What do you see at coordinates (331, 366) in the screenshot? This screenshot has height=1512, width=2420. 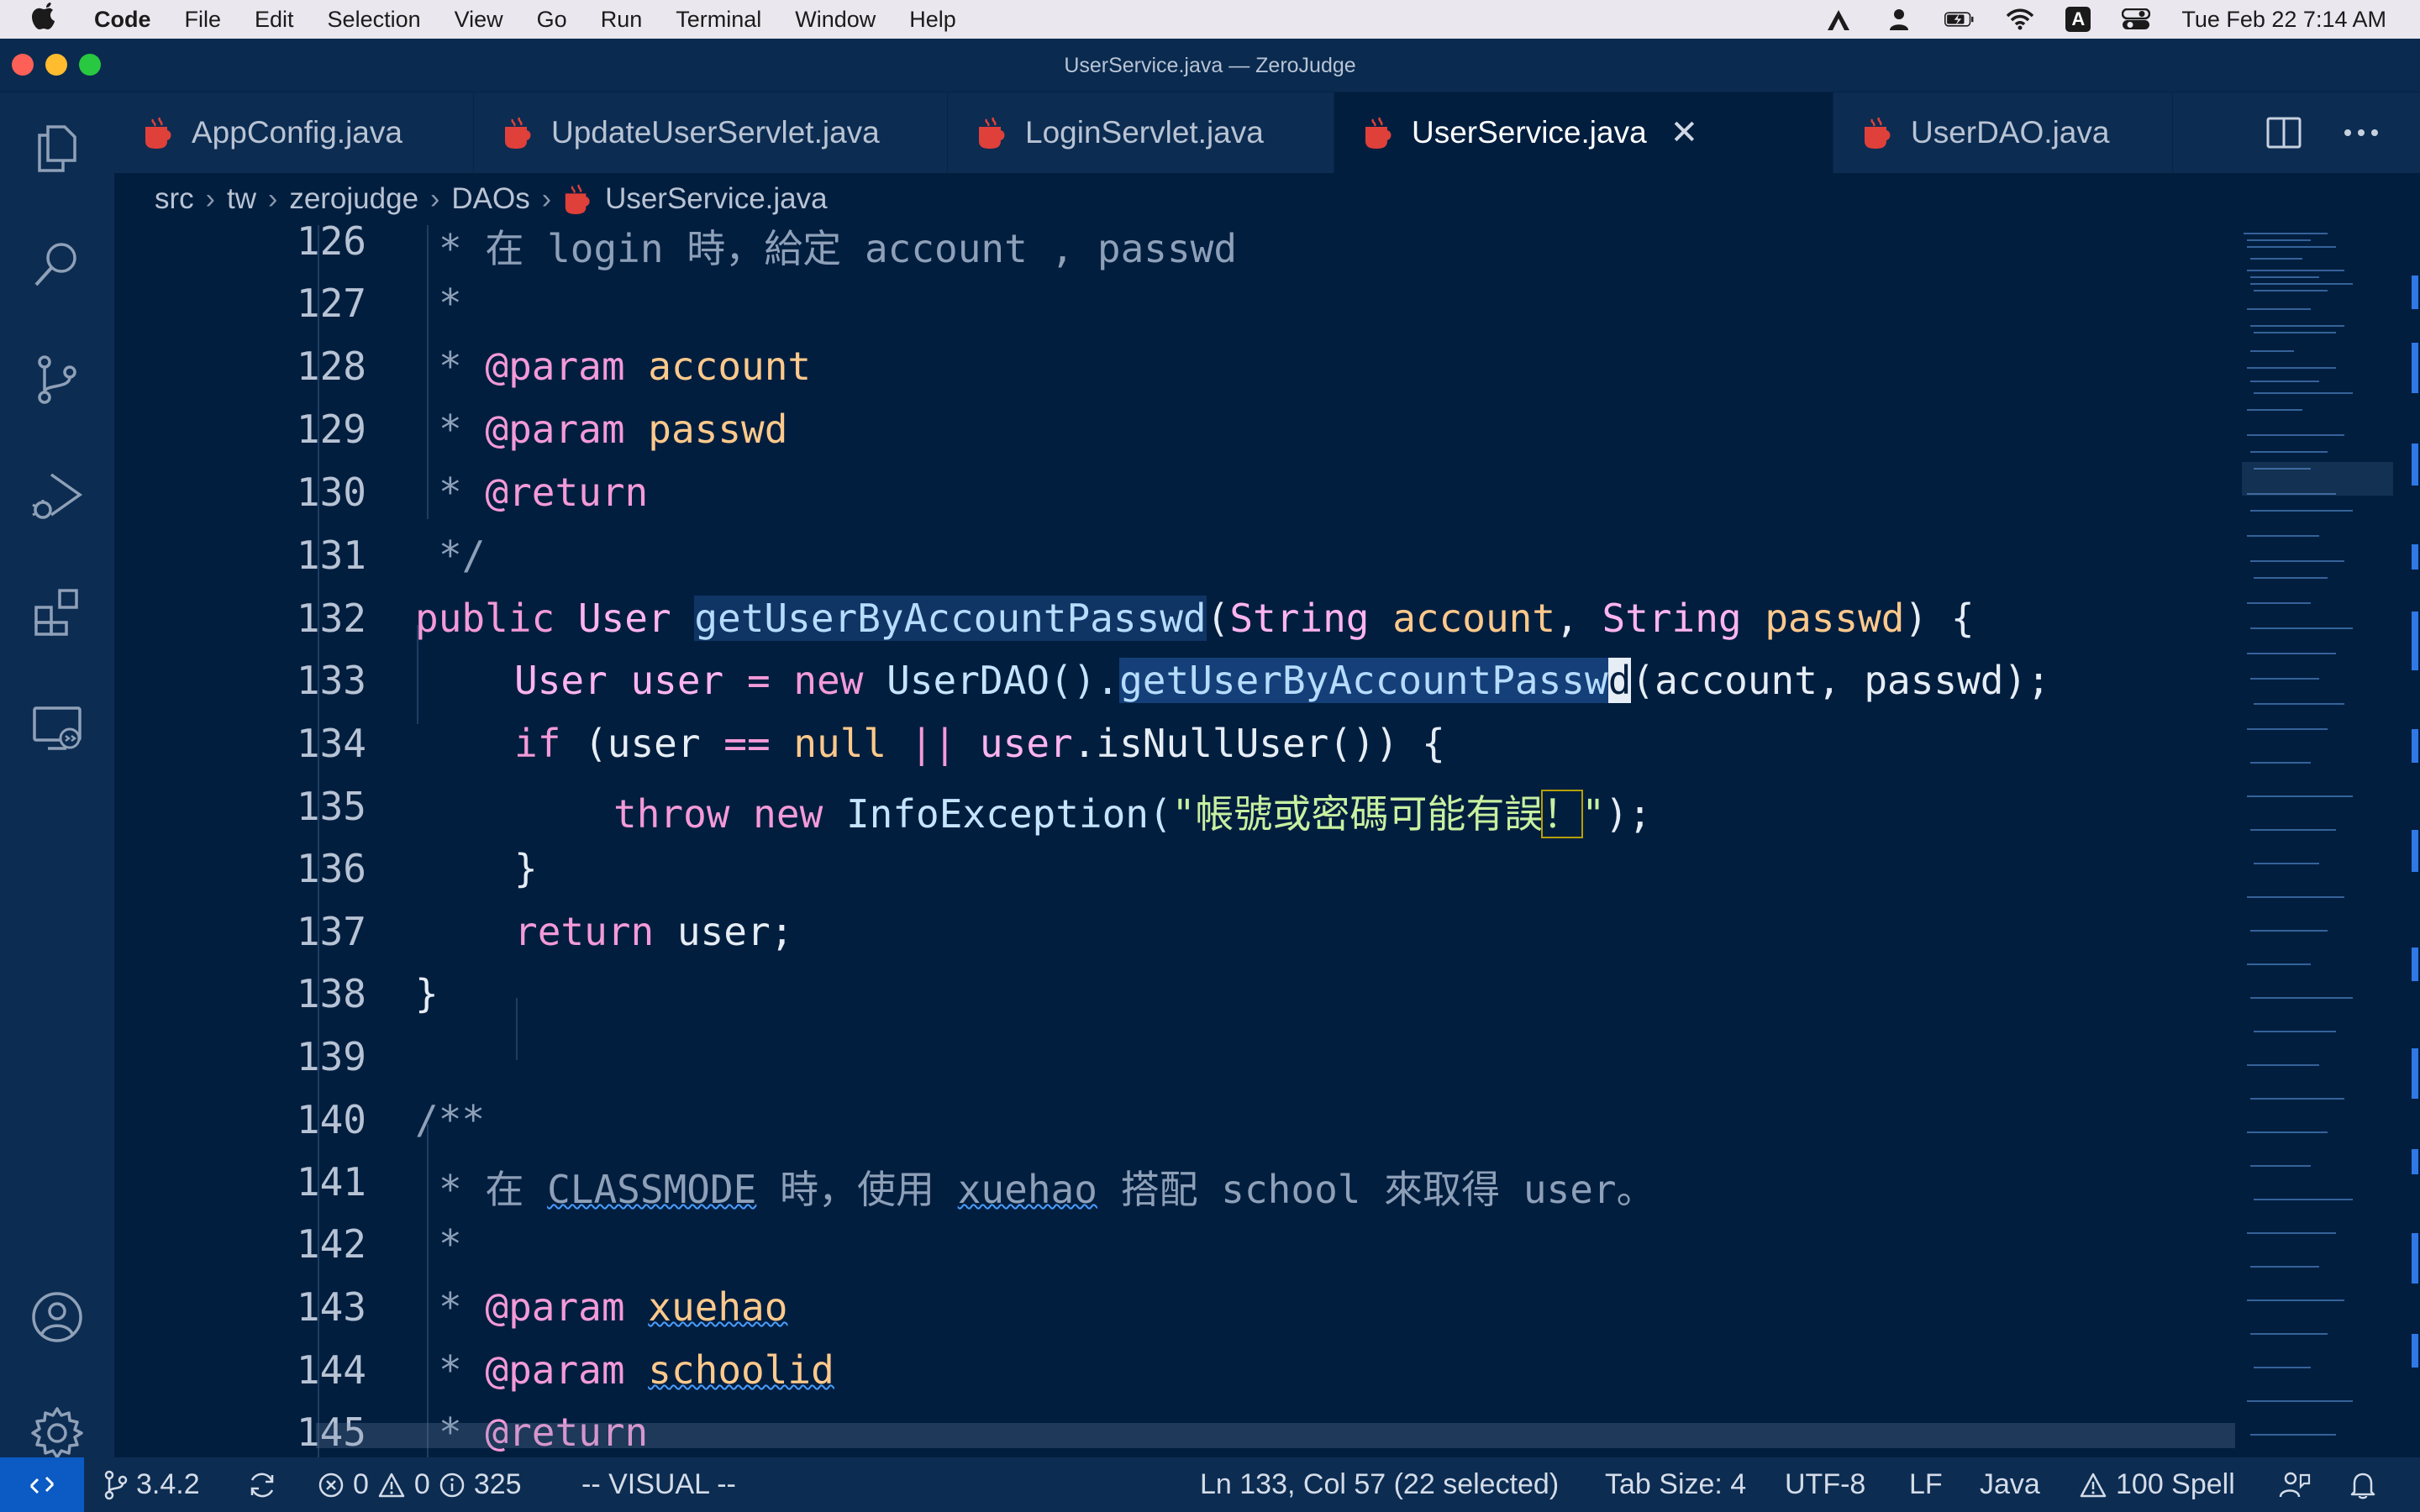 I see `line-number: 128` at bounding box center [331, 366].